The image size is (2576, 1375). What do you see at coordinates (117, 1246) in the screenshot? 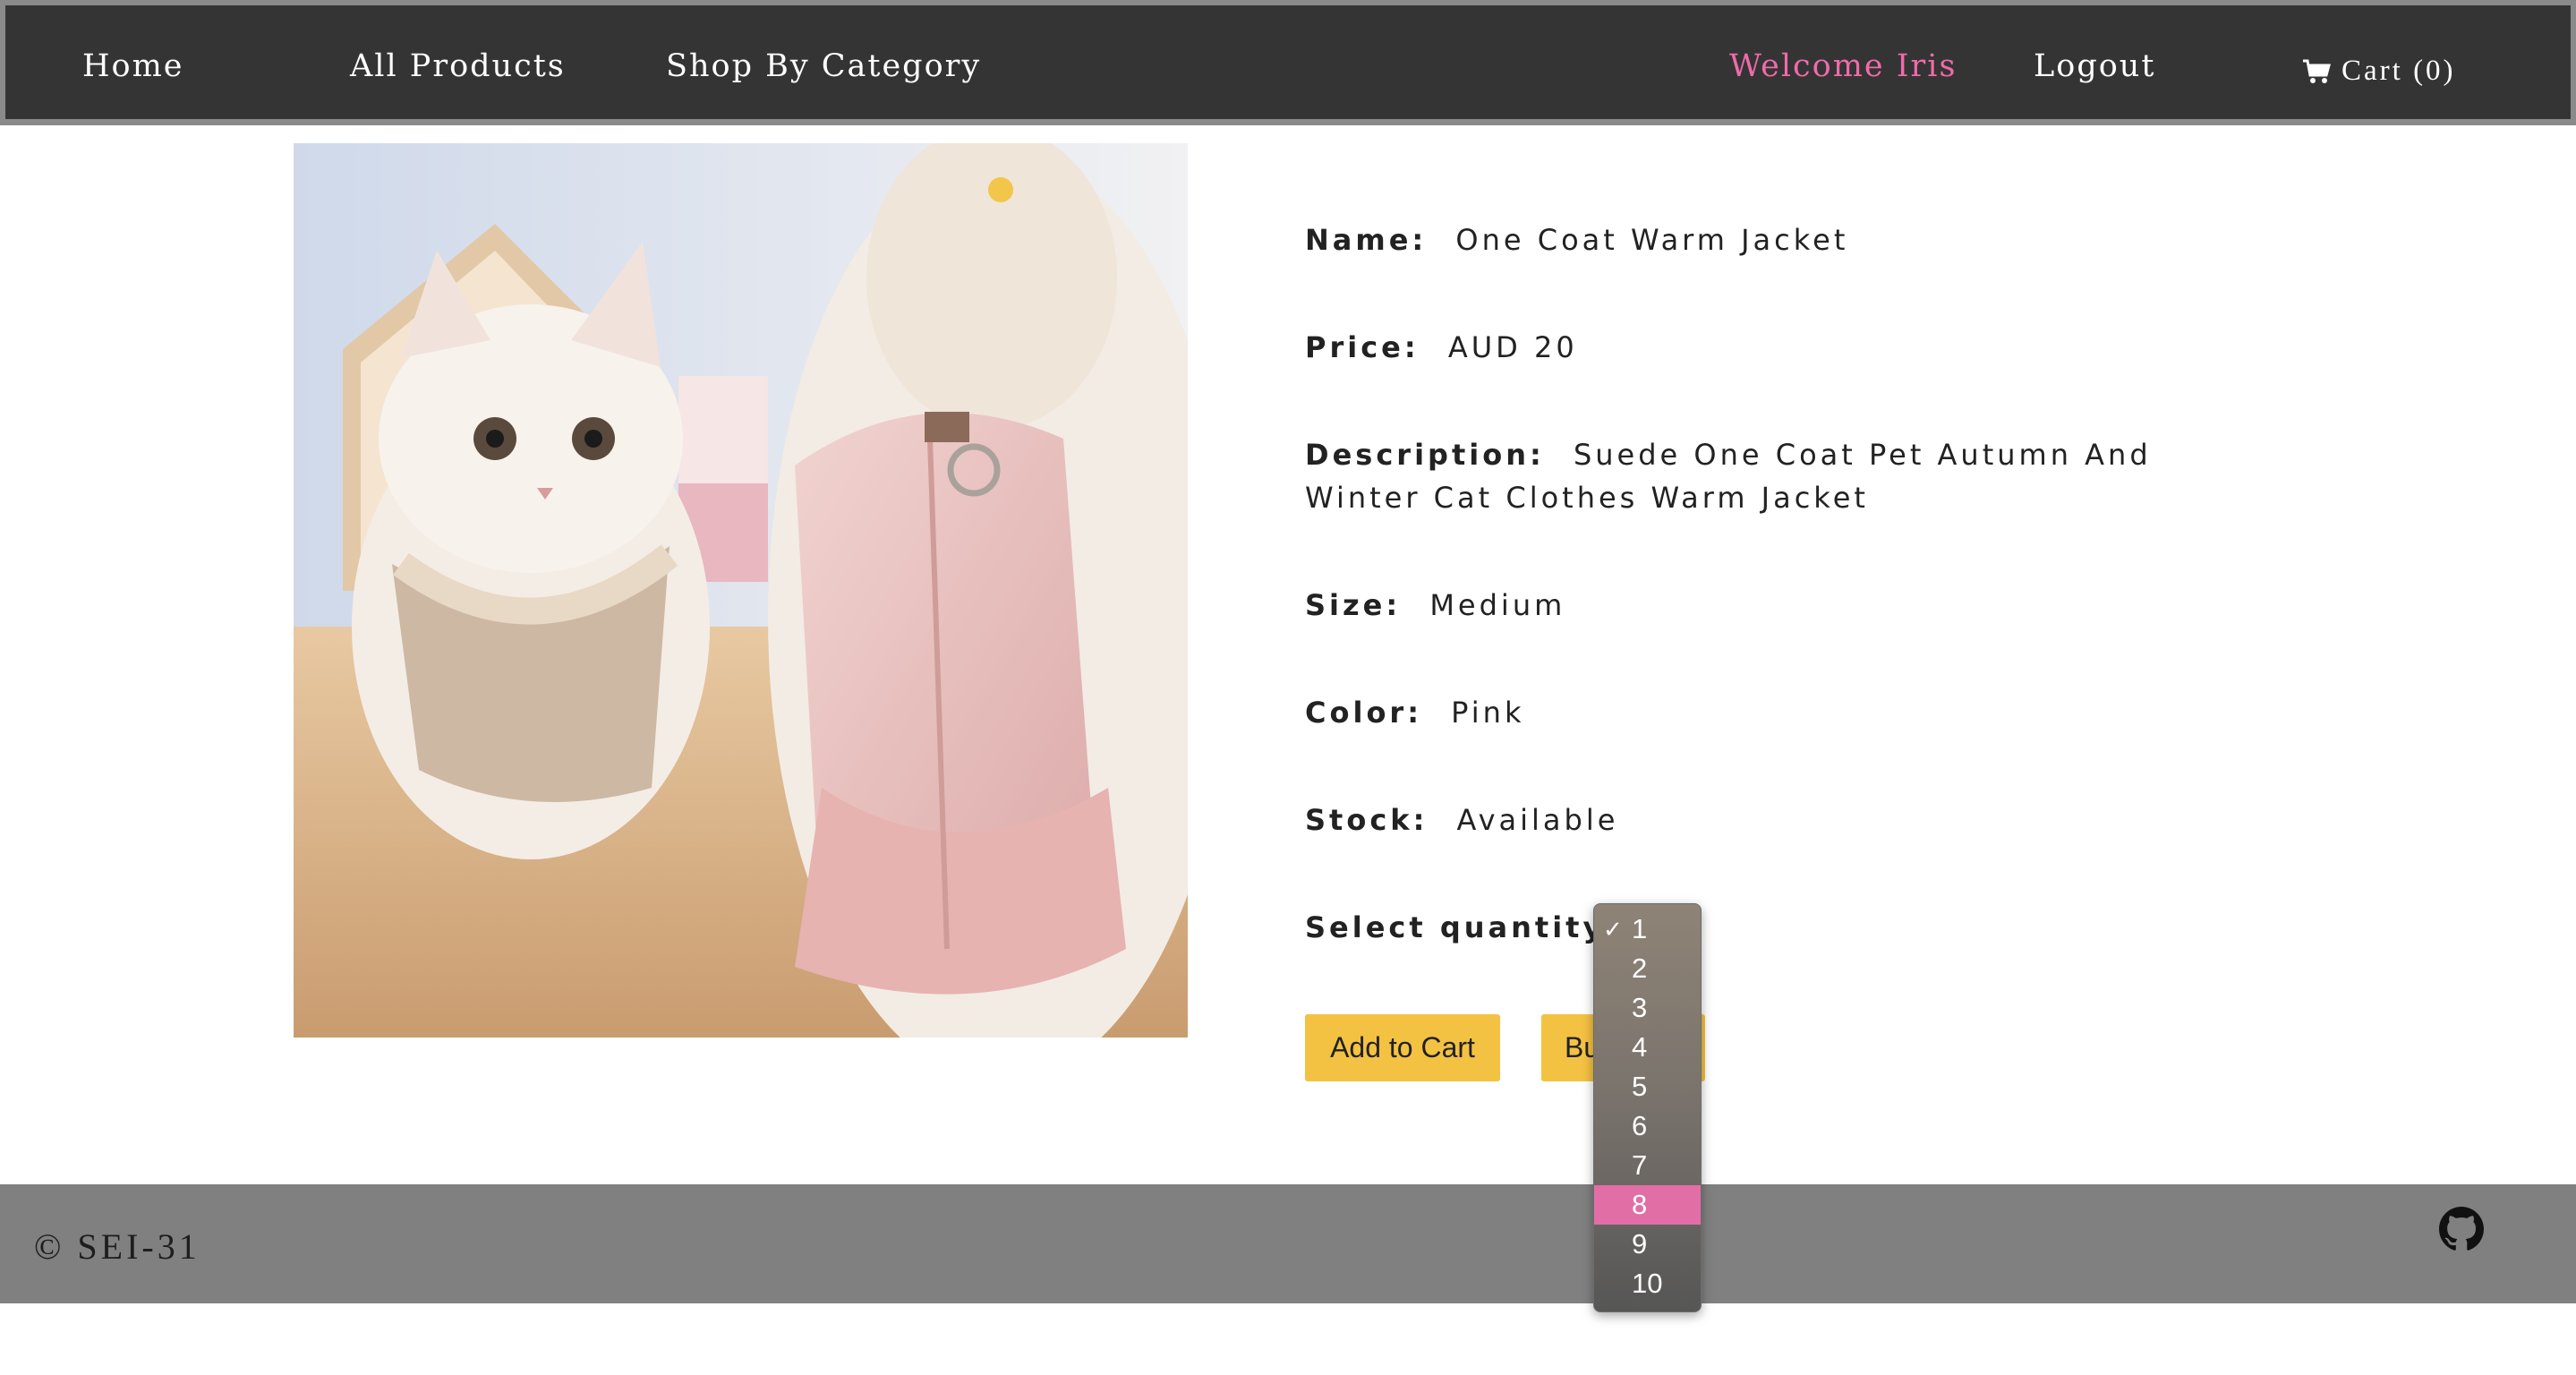
I see `copyright-text: © SEI-31` at bounding box center [117, 1246].